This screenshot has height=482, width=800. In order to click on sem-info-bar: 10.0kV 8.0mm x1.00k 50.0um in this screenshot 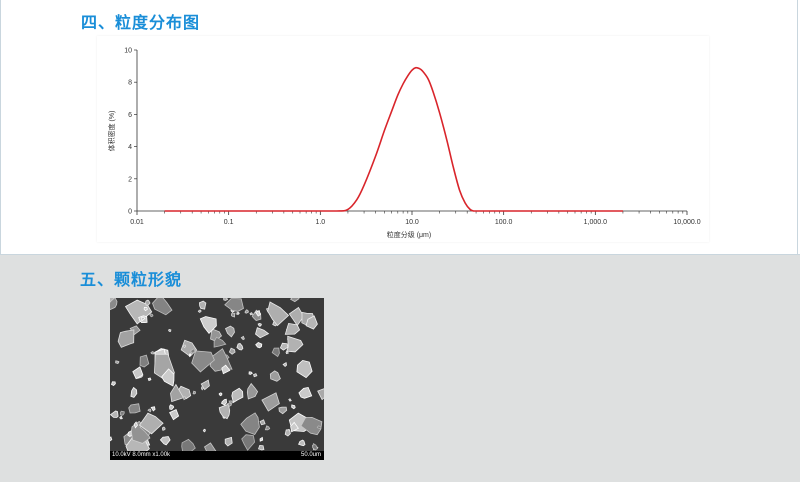, I will do `click(217, 455)`.